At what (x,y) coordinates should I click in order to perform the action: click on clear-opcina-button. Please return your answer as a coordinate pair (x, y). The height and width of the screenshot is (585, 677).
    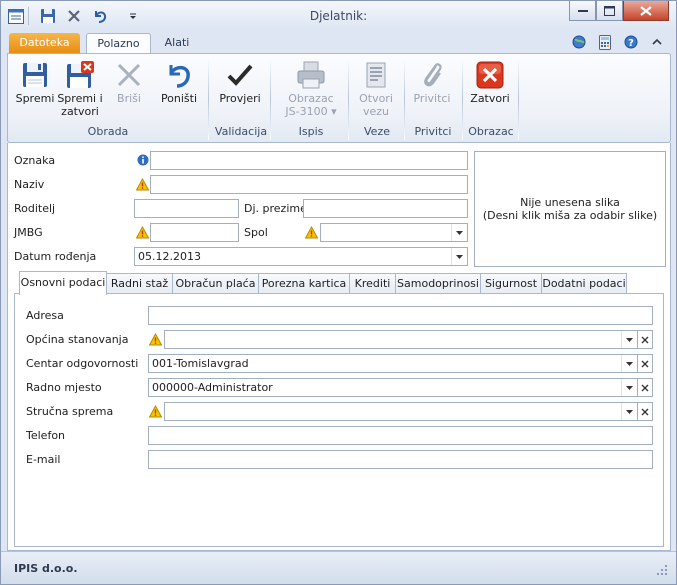
    Looking at the image, I should click on (645, 339).